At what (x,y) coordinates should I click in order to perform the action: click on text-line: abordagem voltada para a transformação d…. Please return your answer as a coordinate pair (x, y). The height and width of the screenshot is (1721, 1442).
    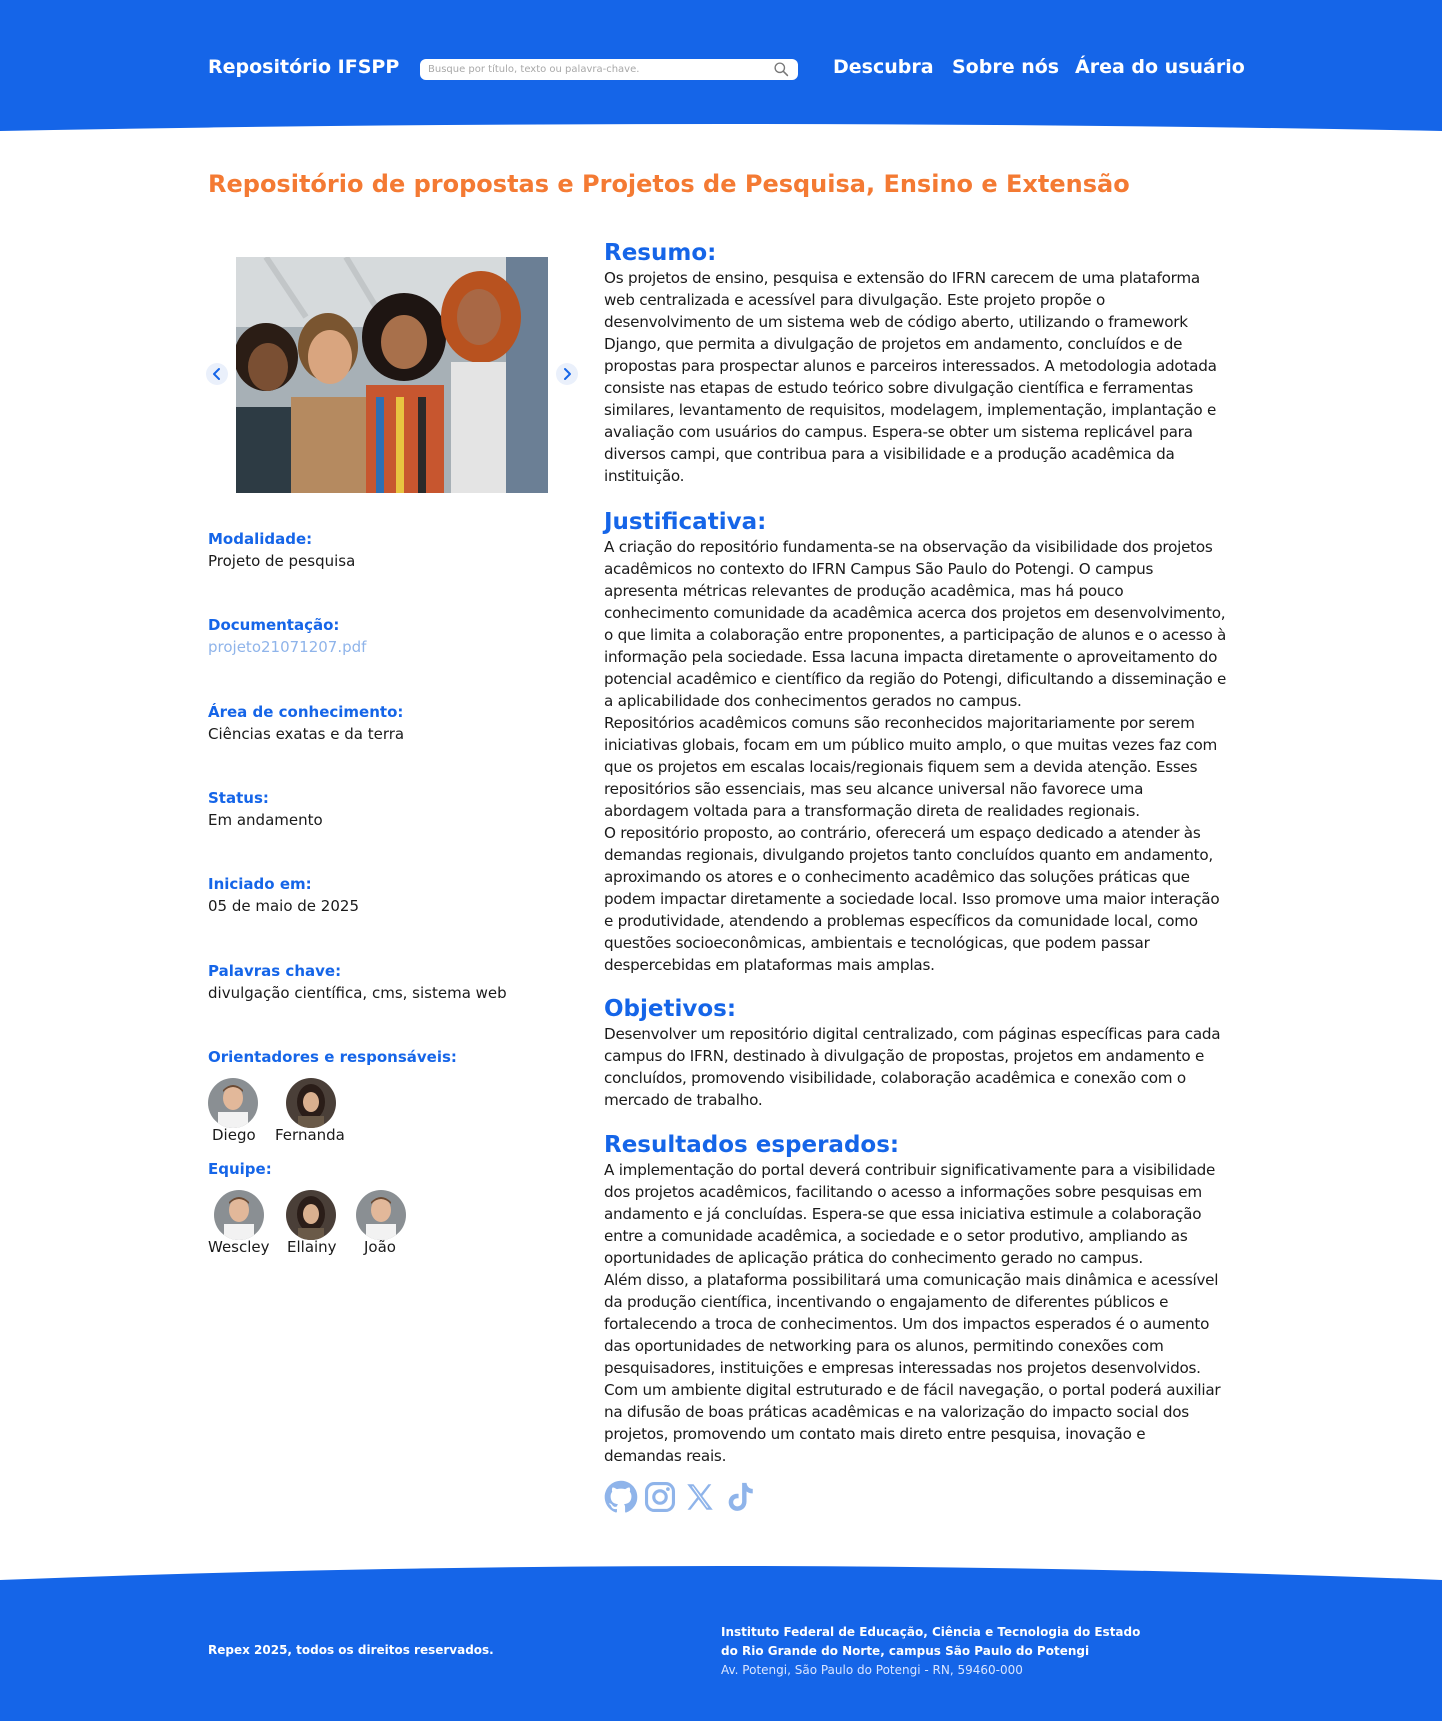
    Looking at the image, I should click on (872, 811).